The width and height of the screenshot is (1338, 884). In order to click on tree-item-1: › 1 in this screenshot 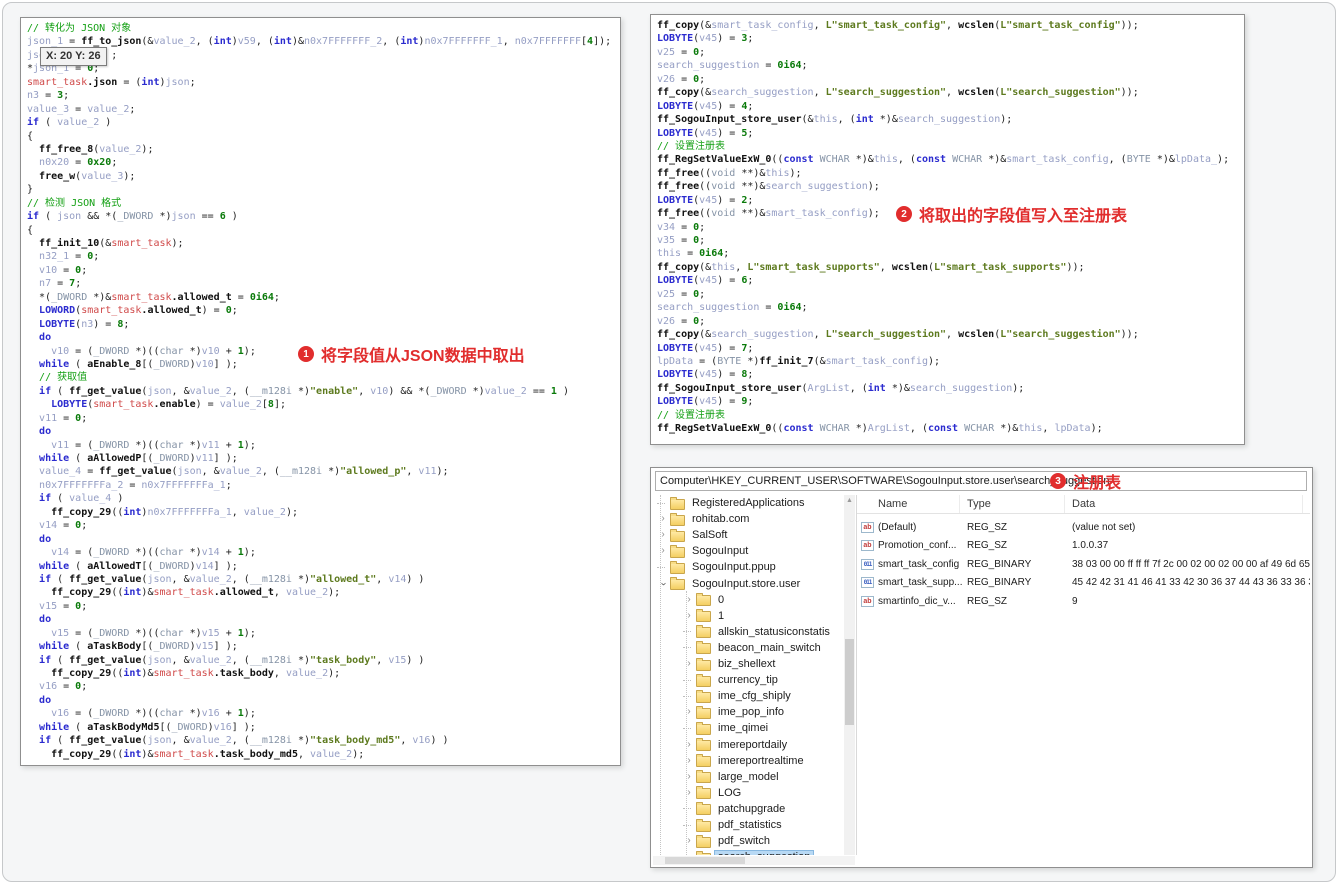, I will do `click(705, 616)`.